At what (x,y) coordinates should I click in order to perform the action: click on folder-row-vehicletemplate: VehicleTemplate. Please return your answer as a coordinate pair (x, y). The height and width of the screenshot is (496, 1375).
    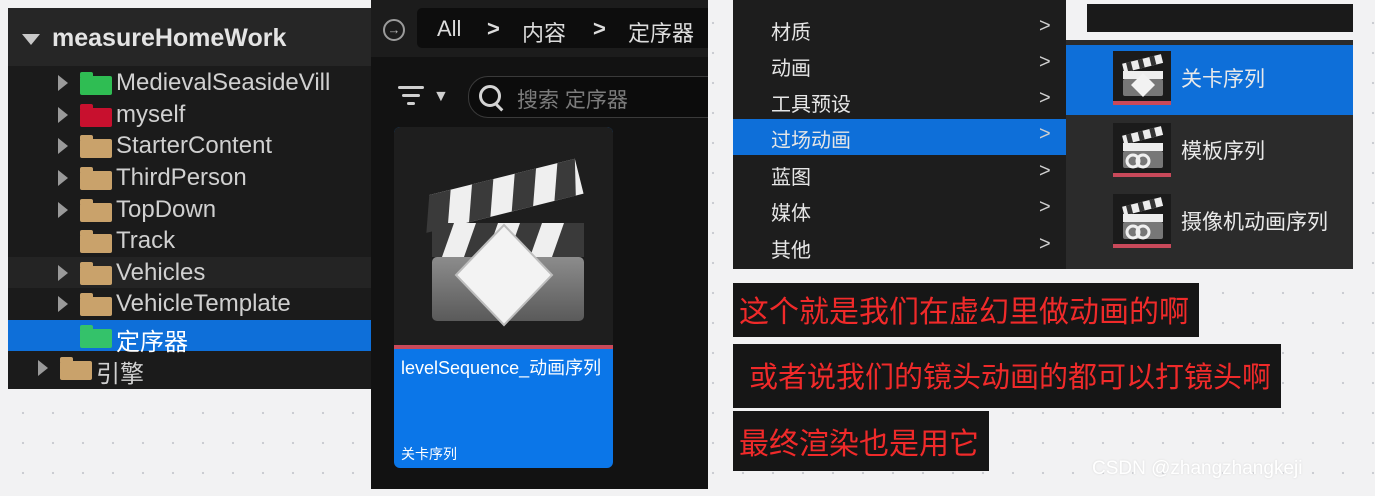
    Looking at the image, I should click on (189, 303).